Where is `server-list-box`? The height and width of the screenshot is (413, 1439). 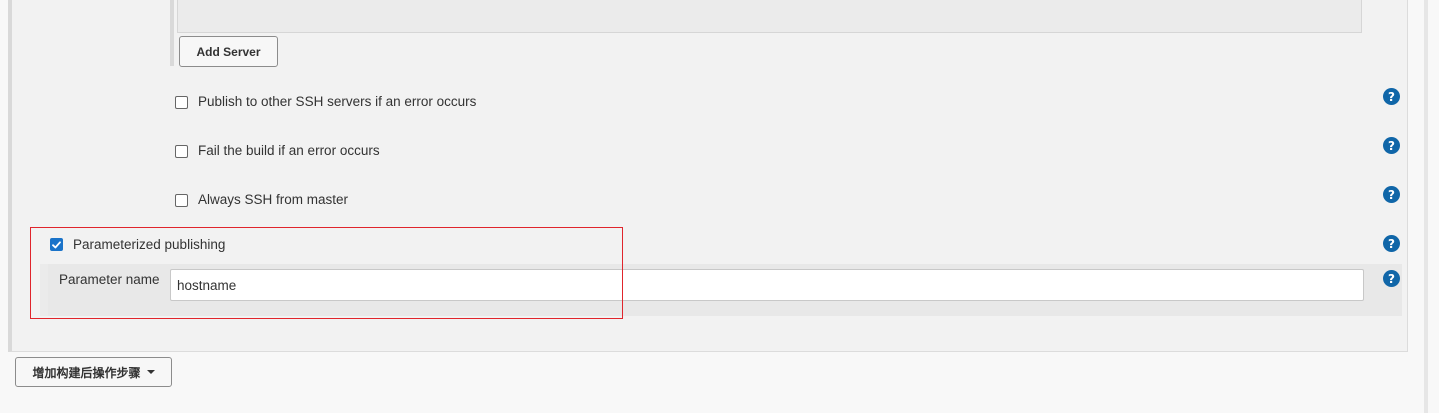 server-list-box is located at coordinates (769, 16).